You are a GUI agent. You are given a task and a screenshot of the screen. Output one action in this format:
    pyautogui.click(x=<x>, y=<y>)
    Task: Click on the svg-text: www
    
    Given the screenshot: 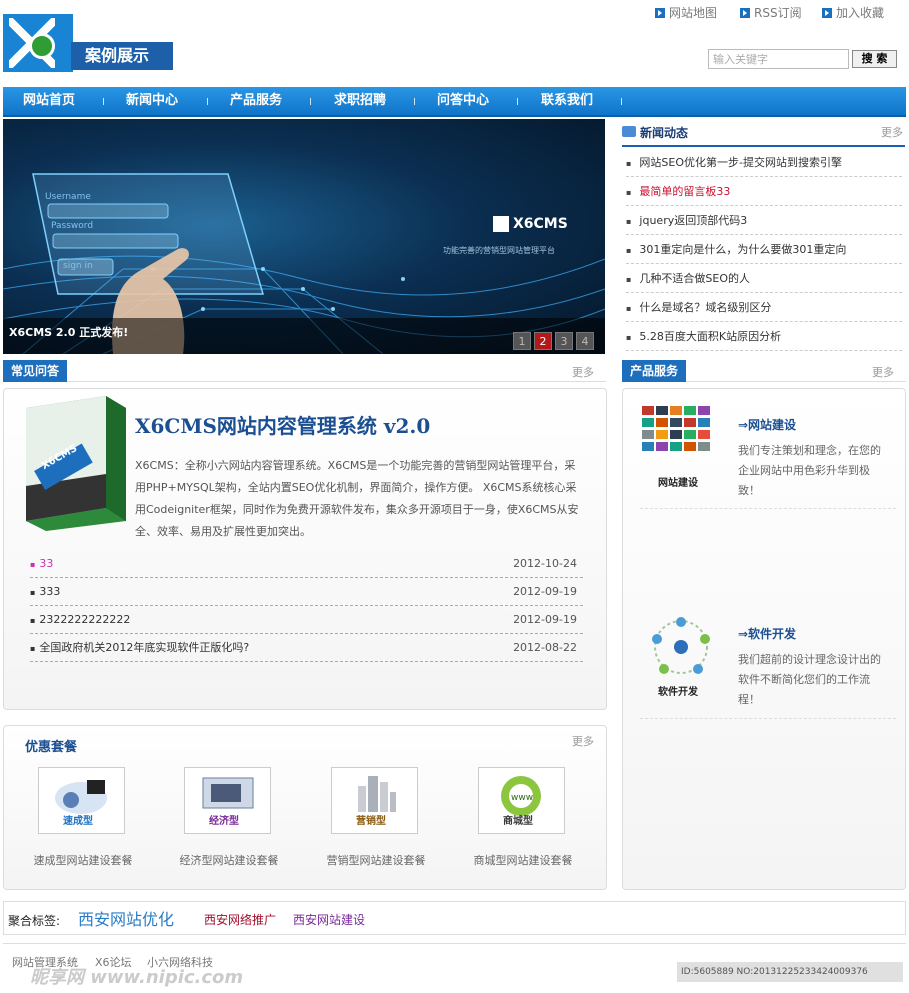 What is the action you would take?
    pyautogui.click(x=522, y=798)
    